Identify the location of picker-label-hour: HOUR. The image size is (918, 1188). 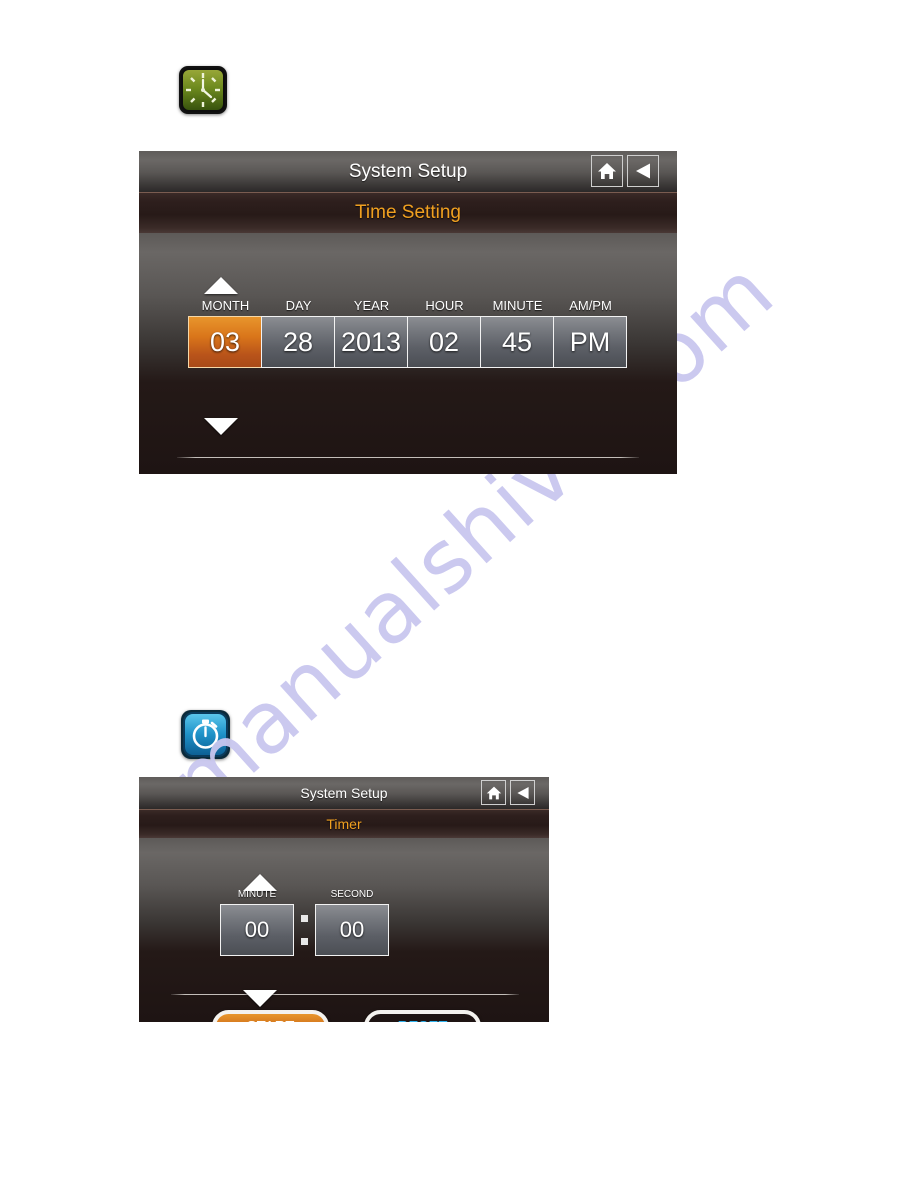
(444, 305).